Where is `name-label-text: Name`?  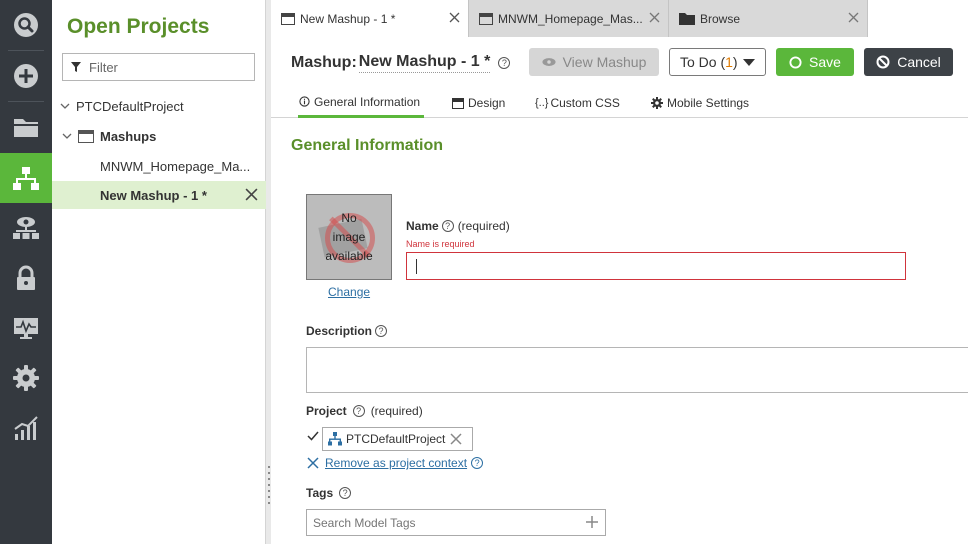 name-label-text: Name is located at coordinates (422, 226).